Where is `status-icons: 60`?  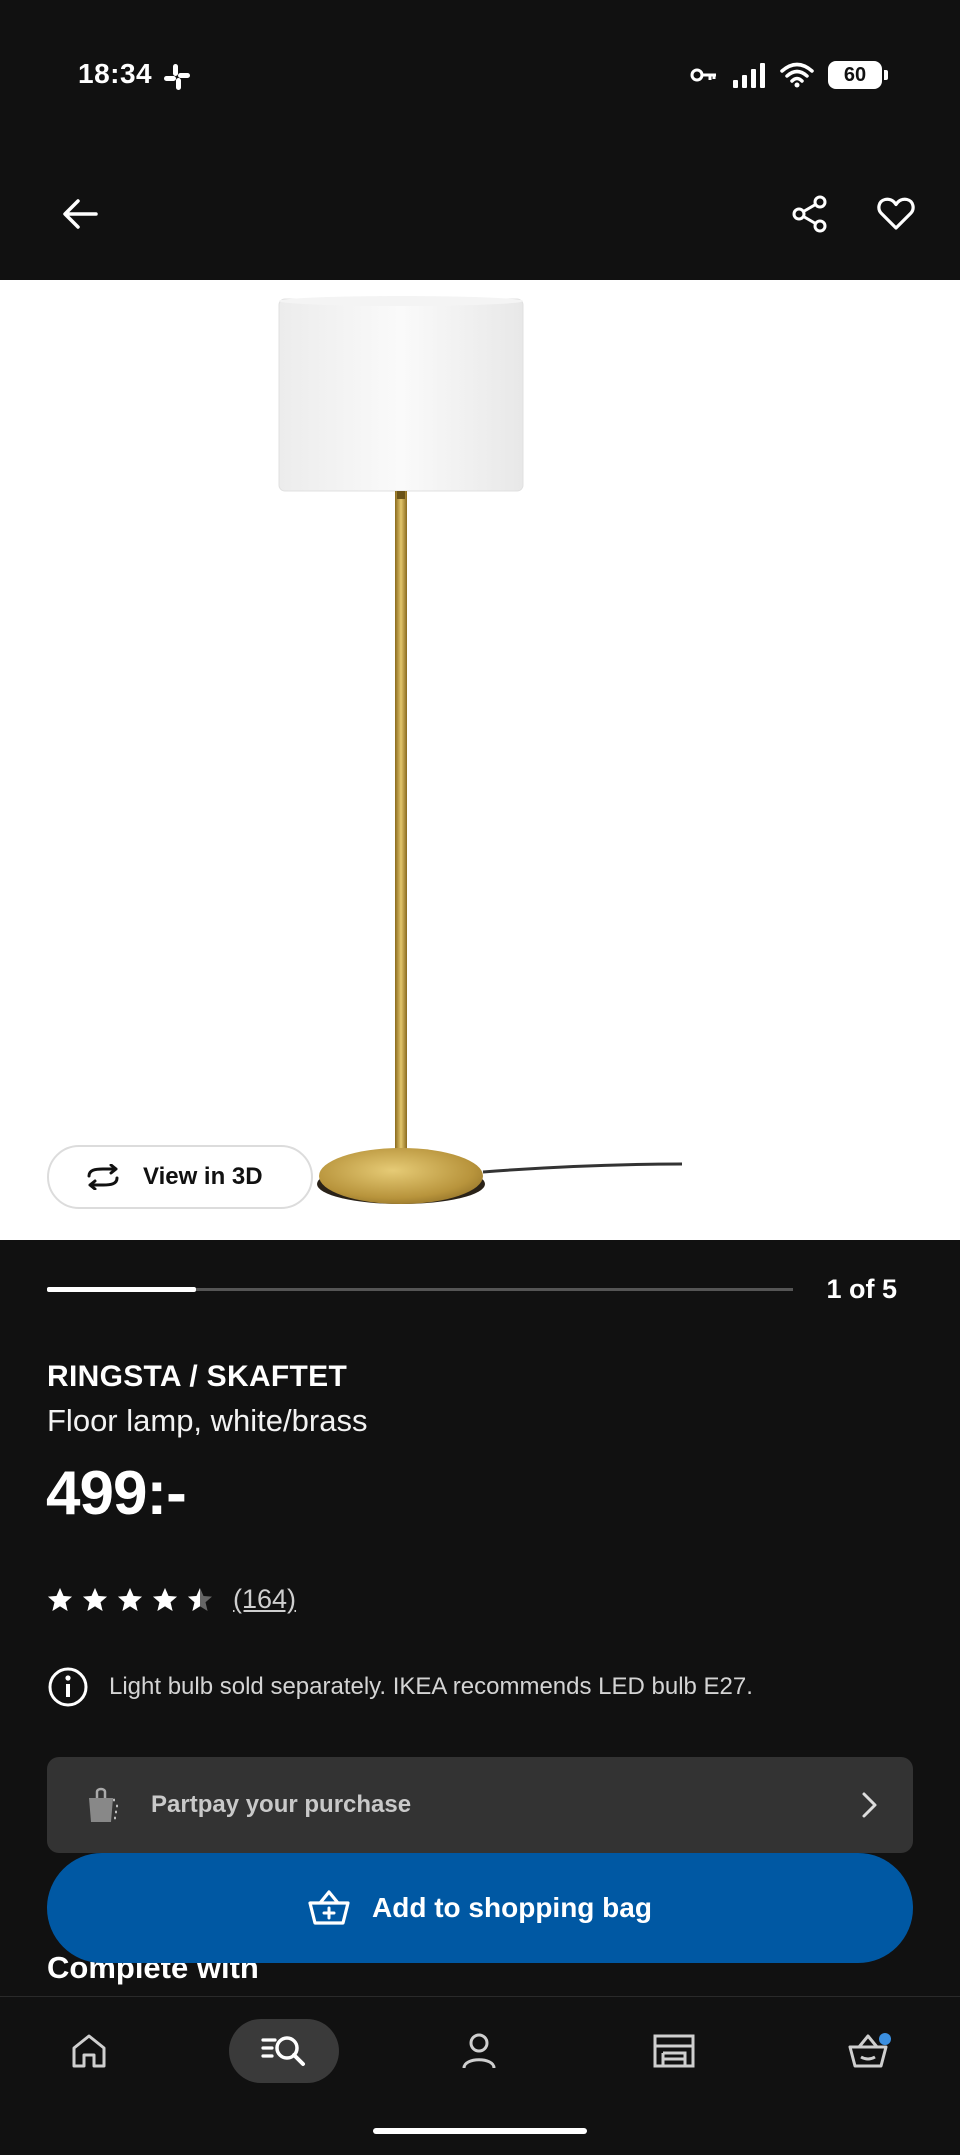
status-icons: 60 is located at coordinates (789, 75).